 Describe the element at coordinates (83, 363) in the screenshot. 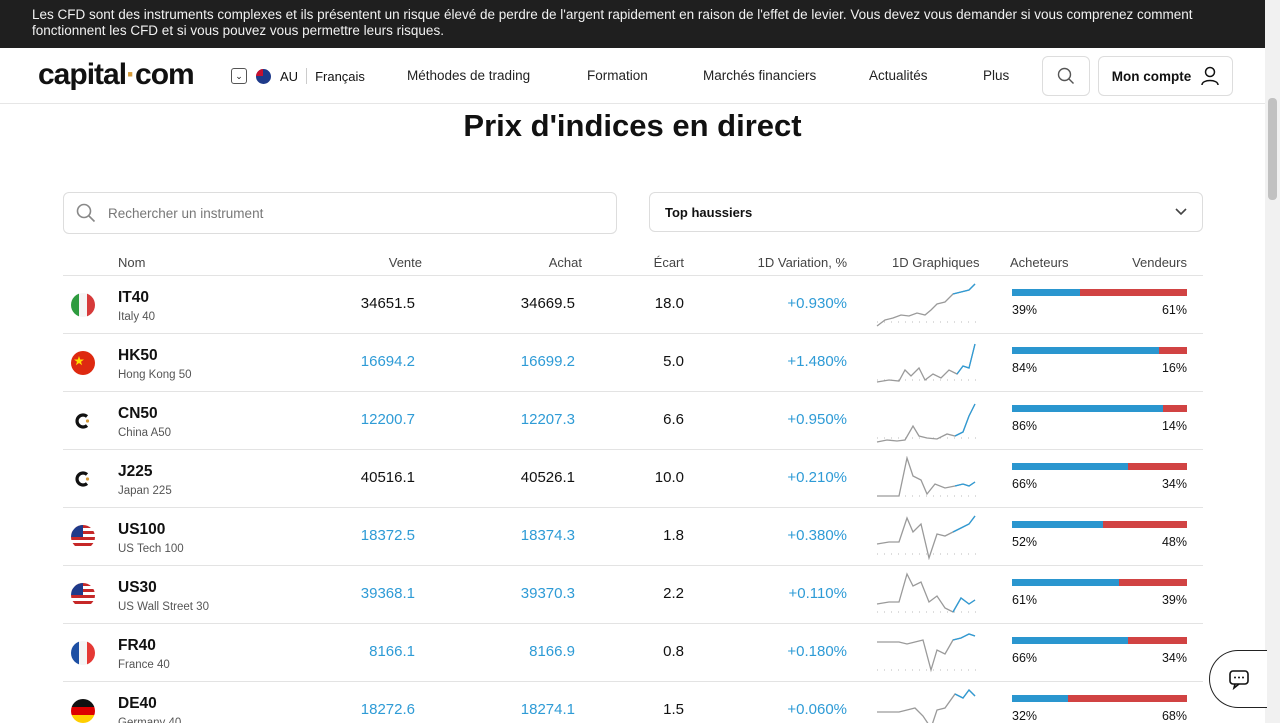

I see `china-flag-icon` at that location.